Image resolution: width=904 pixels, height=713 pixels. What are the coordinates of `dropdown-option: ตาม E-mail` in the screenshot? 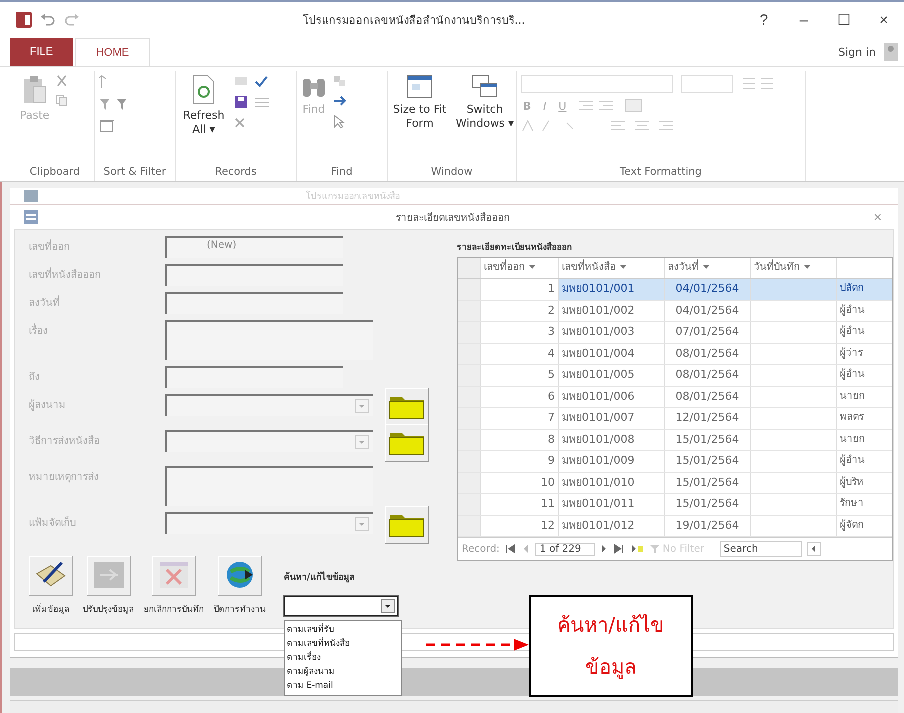 It's located at (343, 686).